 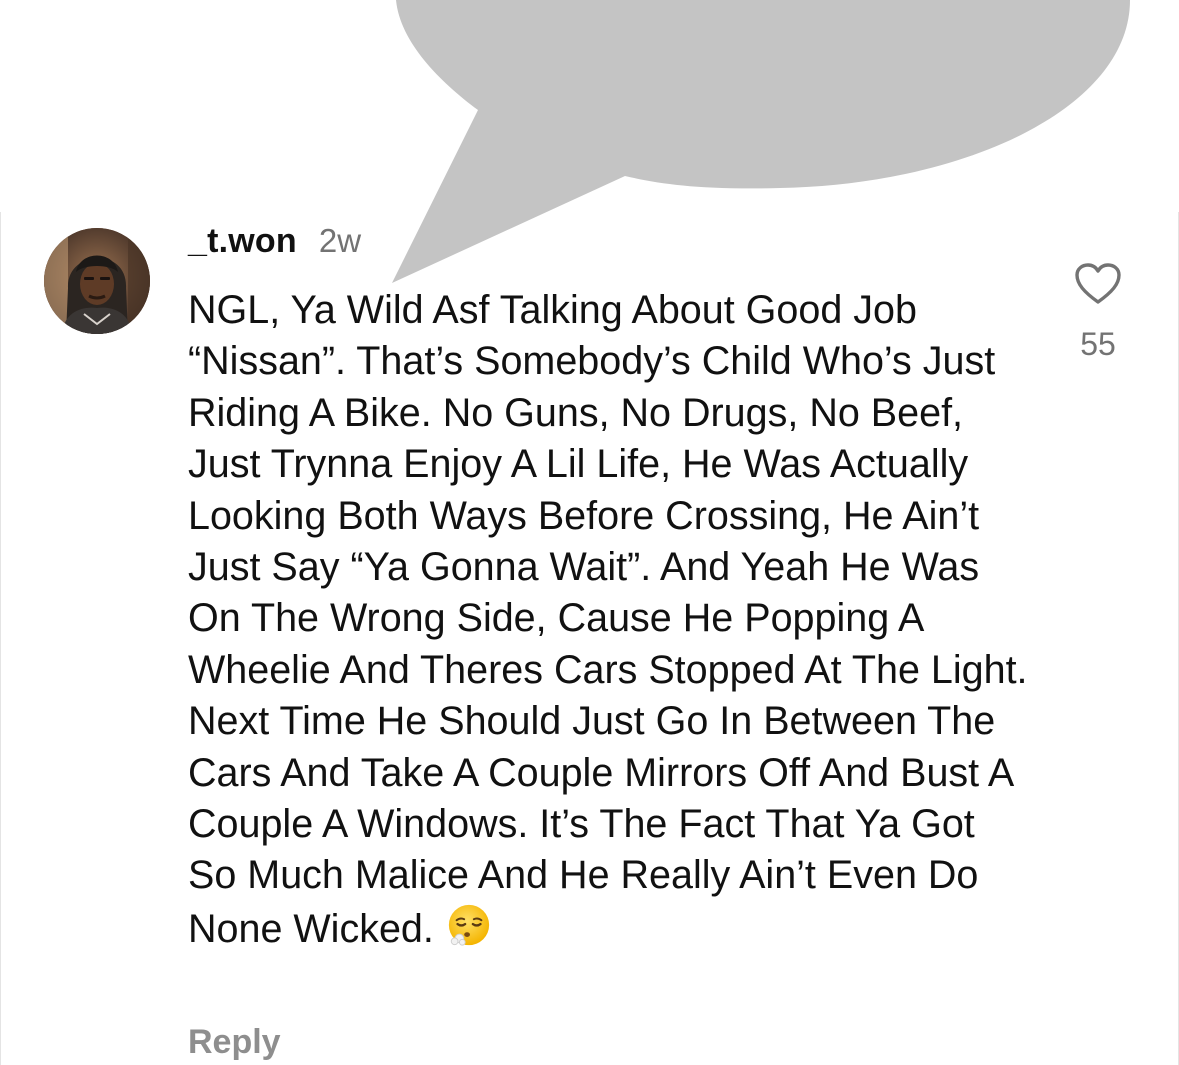 I want to click on reply-button: Reply, so click(x=234, y=1042).